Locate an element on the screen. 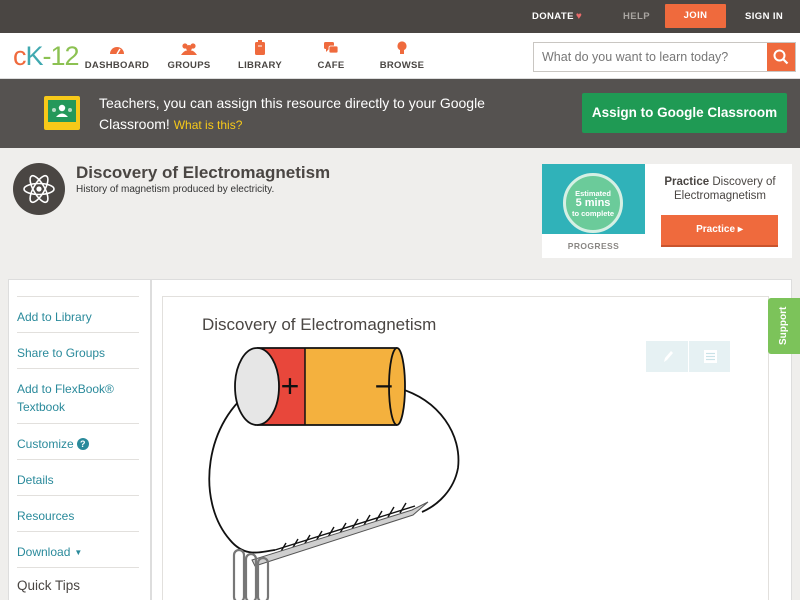  sidebar-item-details: Details is located at coordinates (78, 474).